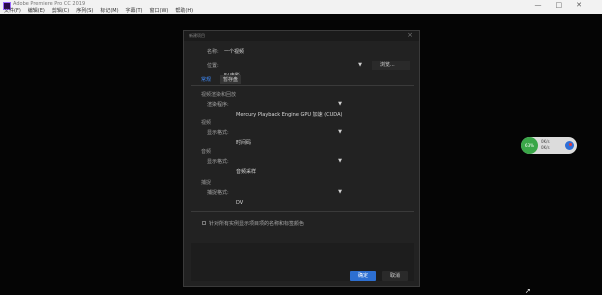 The width and height of the screenshot is (602, 295). I want to click on network-usage-gauge: 63%, so click(529, 145).